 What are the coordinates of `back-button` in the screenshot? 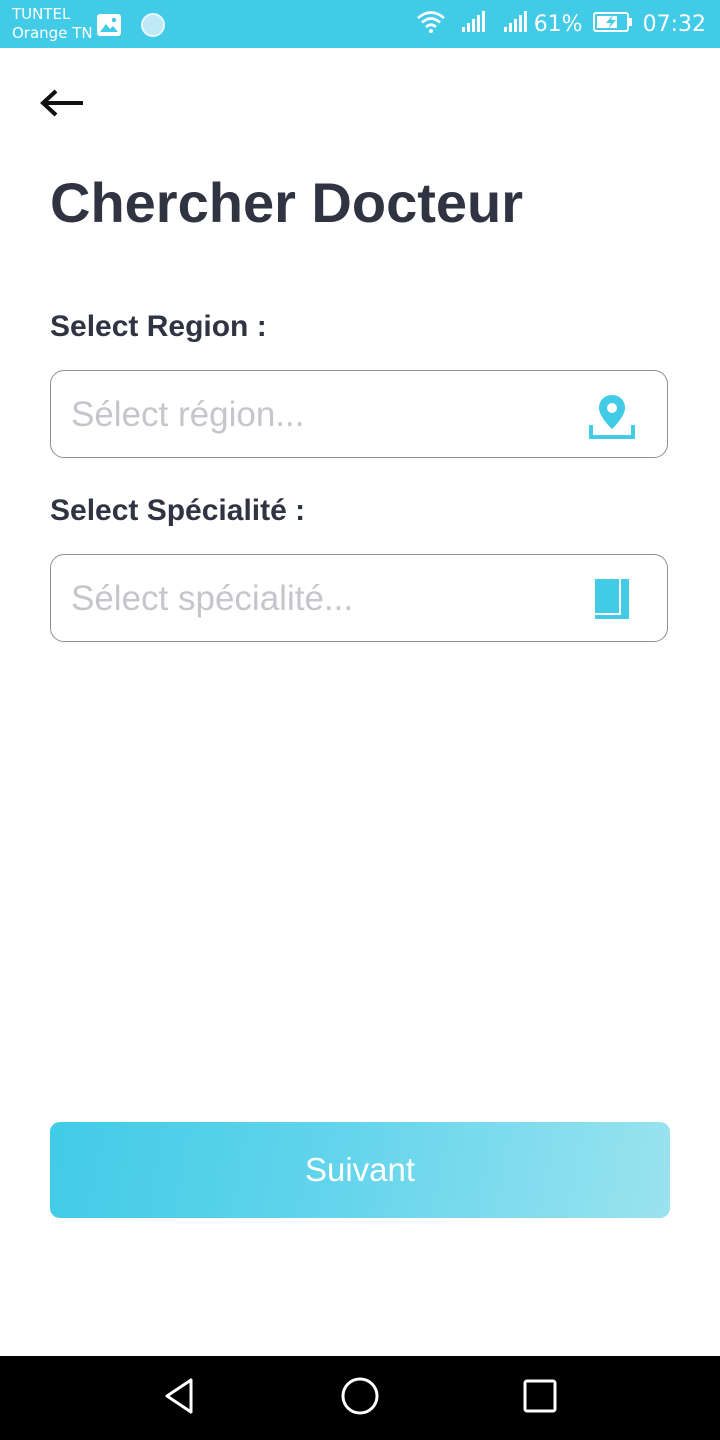 It's located at (62, 105).